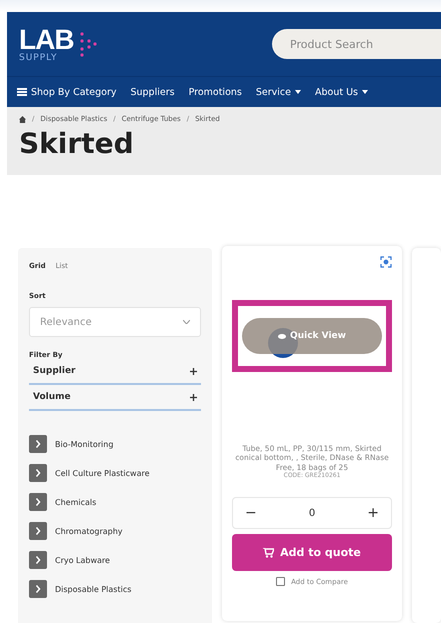 Image resolution: width=441 pixels, height=623 pixels. I want to click on chevron-down-icon, so click(186, 322).